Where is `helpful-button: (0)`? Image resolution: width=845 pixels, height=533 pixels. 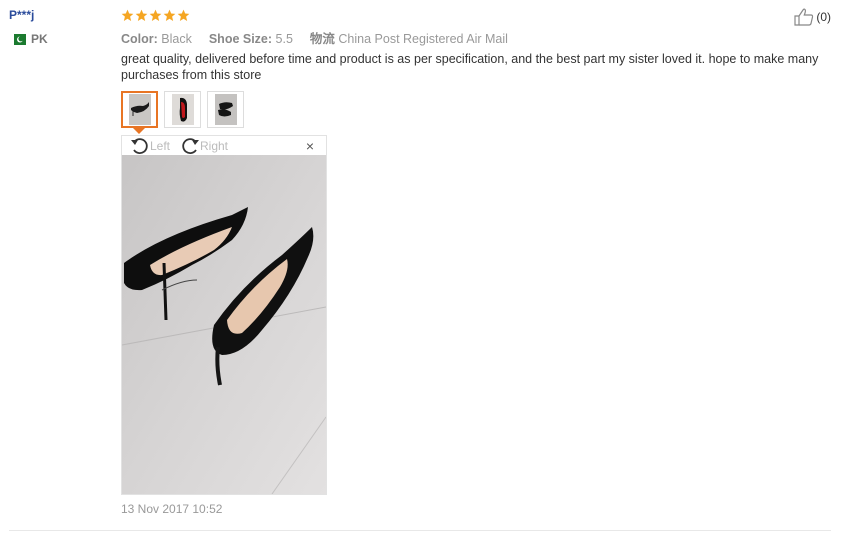
helpful-button: (0) is located at coordinates (812, 17).